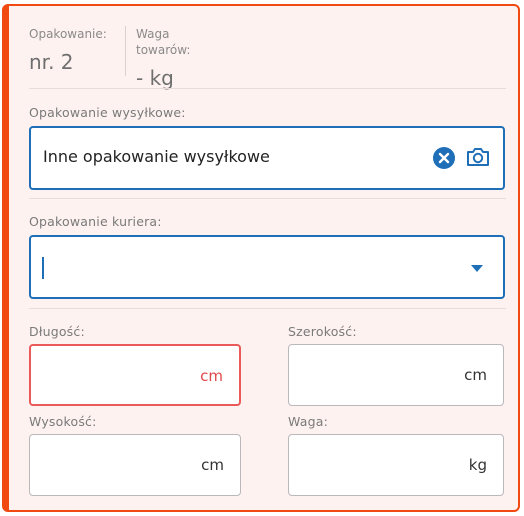 The image size is (524, 516). Describe the element at coordinates (158, 58) in the screenshot. I see `weight-summary: Waga towarów: - kg` at that location.